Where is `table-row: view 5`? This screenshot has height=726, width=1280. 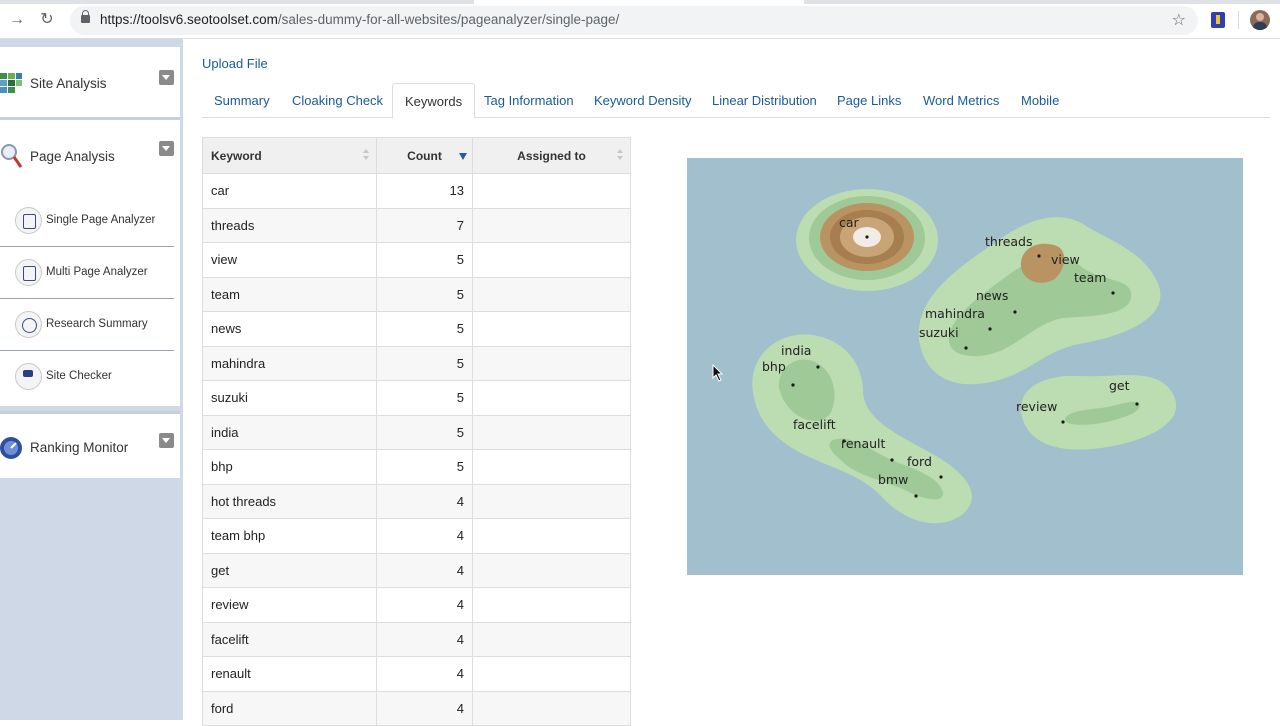 table-row: view 5 is located at coordinates (416, 260).